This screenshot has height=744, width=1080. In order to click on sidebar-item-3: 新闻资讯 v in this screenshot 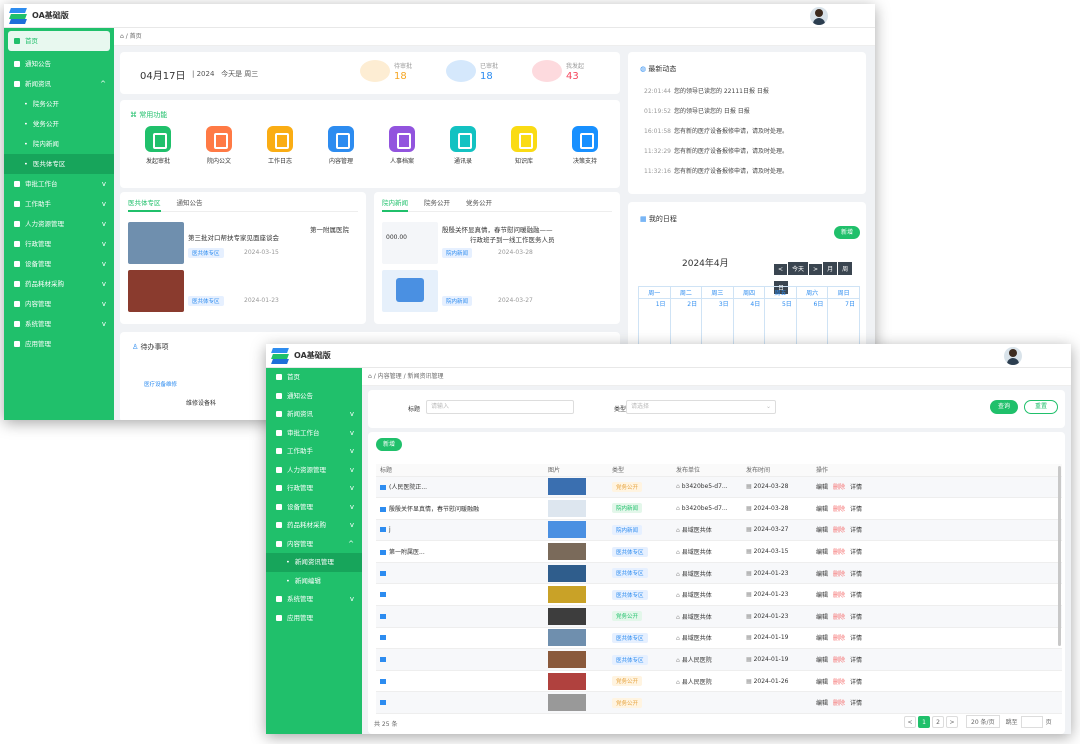, I will do `click(314, 414)`.